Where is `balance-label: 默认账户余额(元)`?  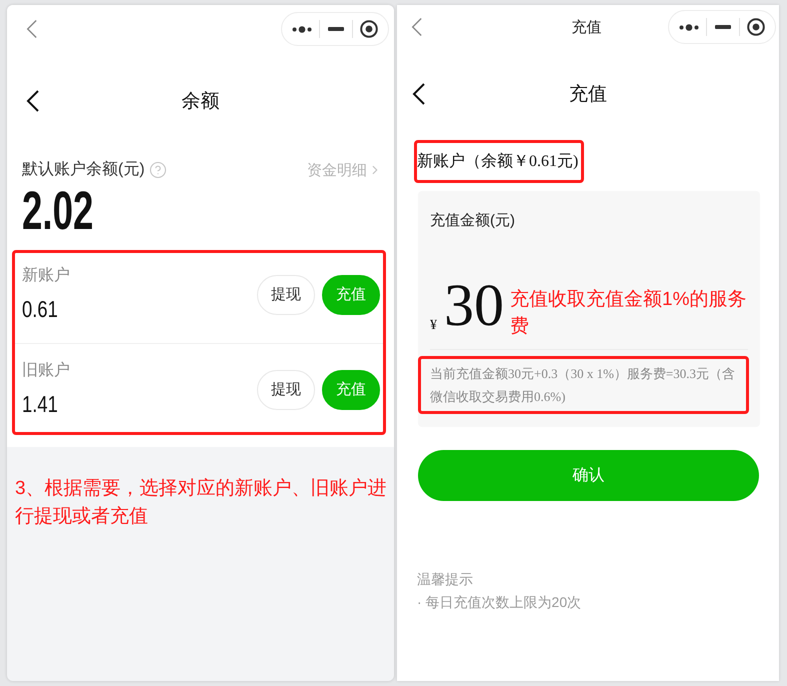 balance-label: 默认账户余额(元) is located at coordinates (83, 170).